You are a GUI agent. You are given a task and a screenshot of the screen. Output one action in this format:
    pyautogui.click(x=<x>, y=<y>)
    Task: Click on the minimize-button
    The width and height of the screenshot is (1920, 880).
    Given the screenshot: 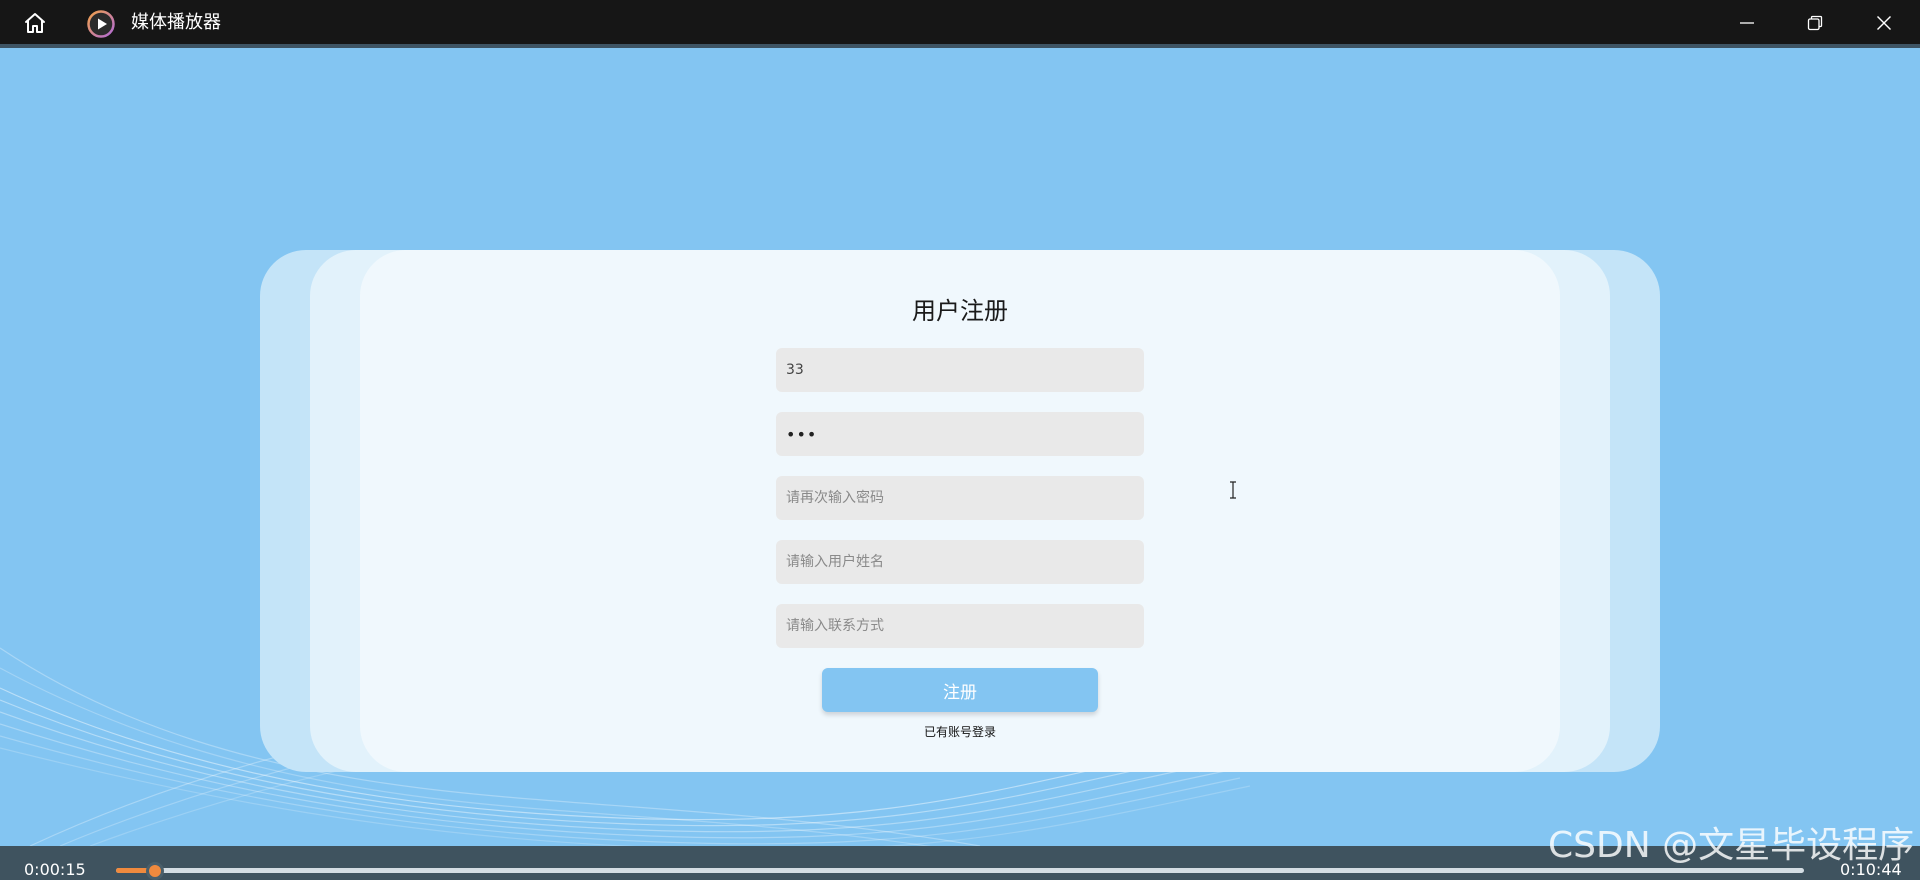 What is the action you would take?
    pyautogui.click(x=1747, y=23)
    